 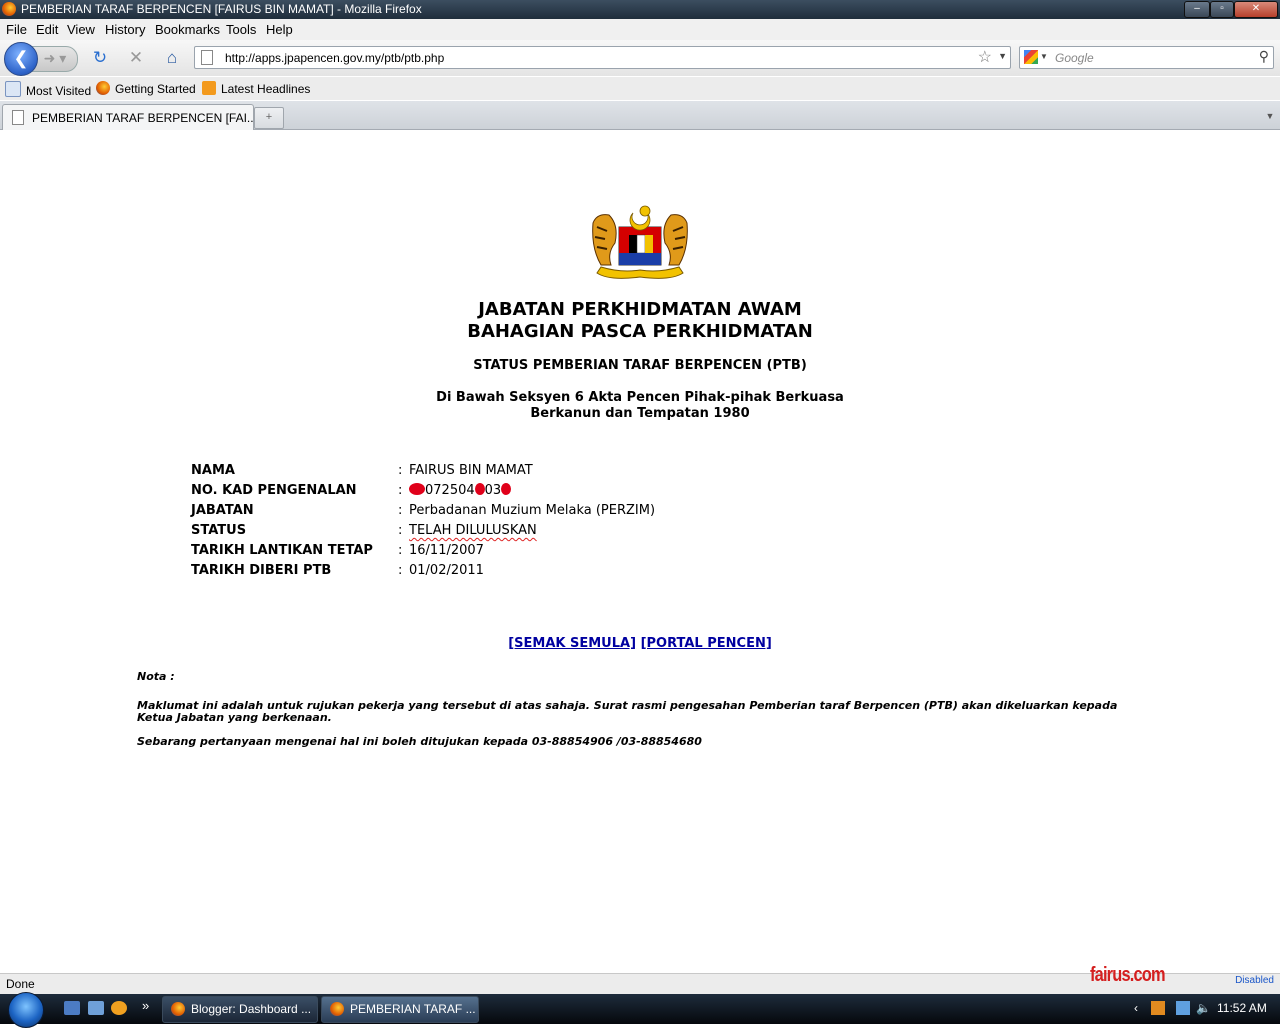 What do you see at coordinates (72, 1008) in the screenshot?
I see `show-desktop-icon` at bounding box center [72, 1008].